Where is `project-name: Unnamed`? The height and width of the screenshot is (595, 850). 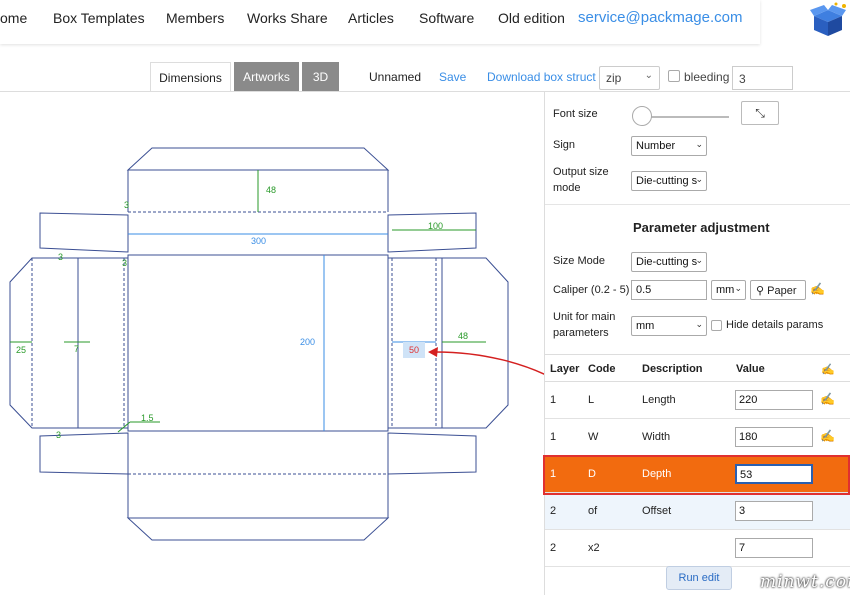 project-name: Unnamed is located at coordinates (395, 77).